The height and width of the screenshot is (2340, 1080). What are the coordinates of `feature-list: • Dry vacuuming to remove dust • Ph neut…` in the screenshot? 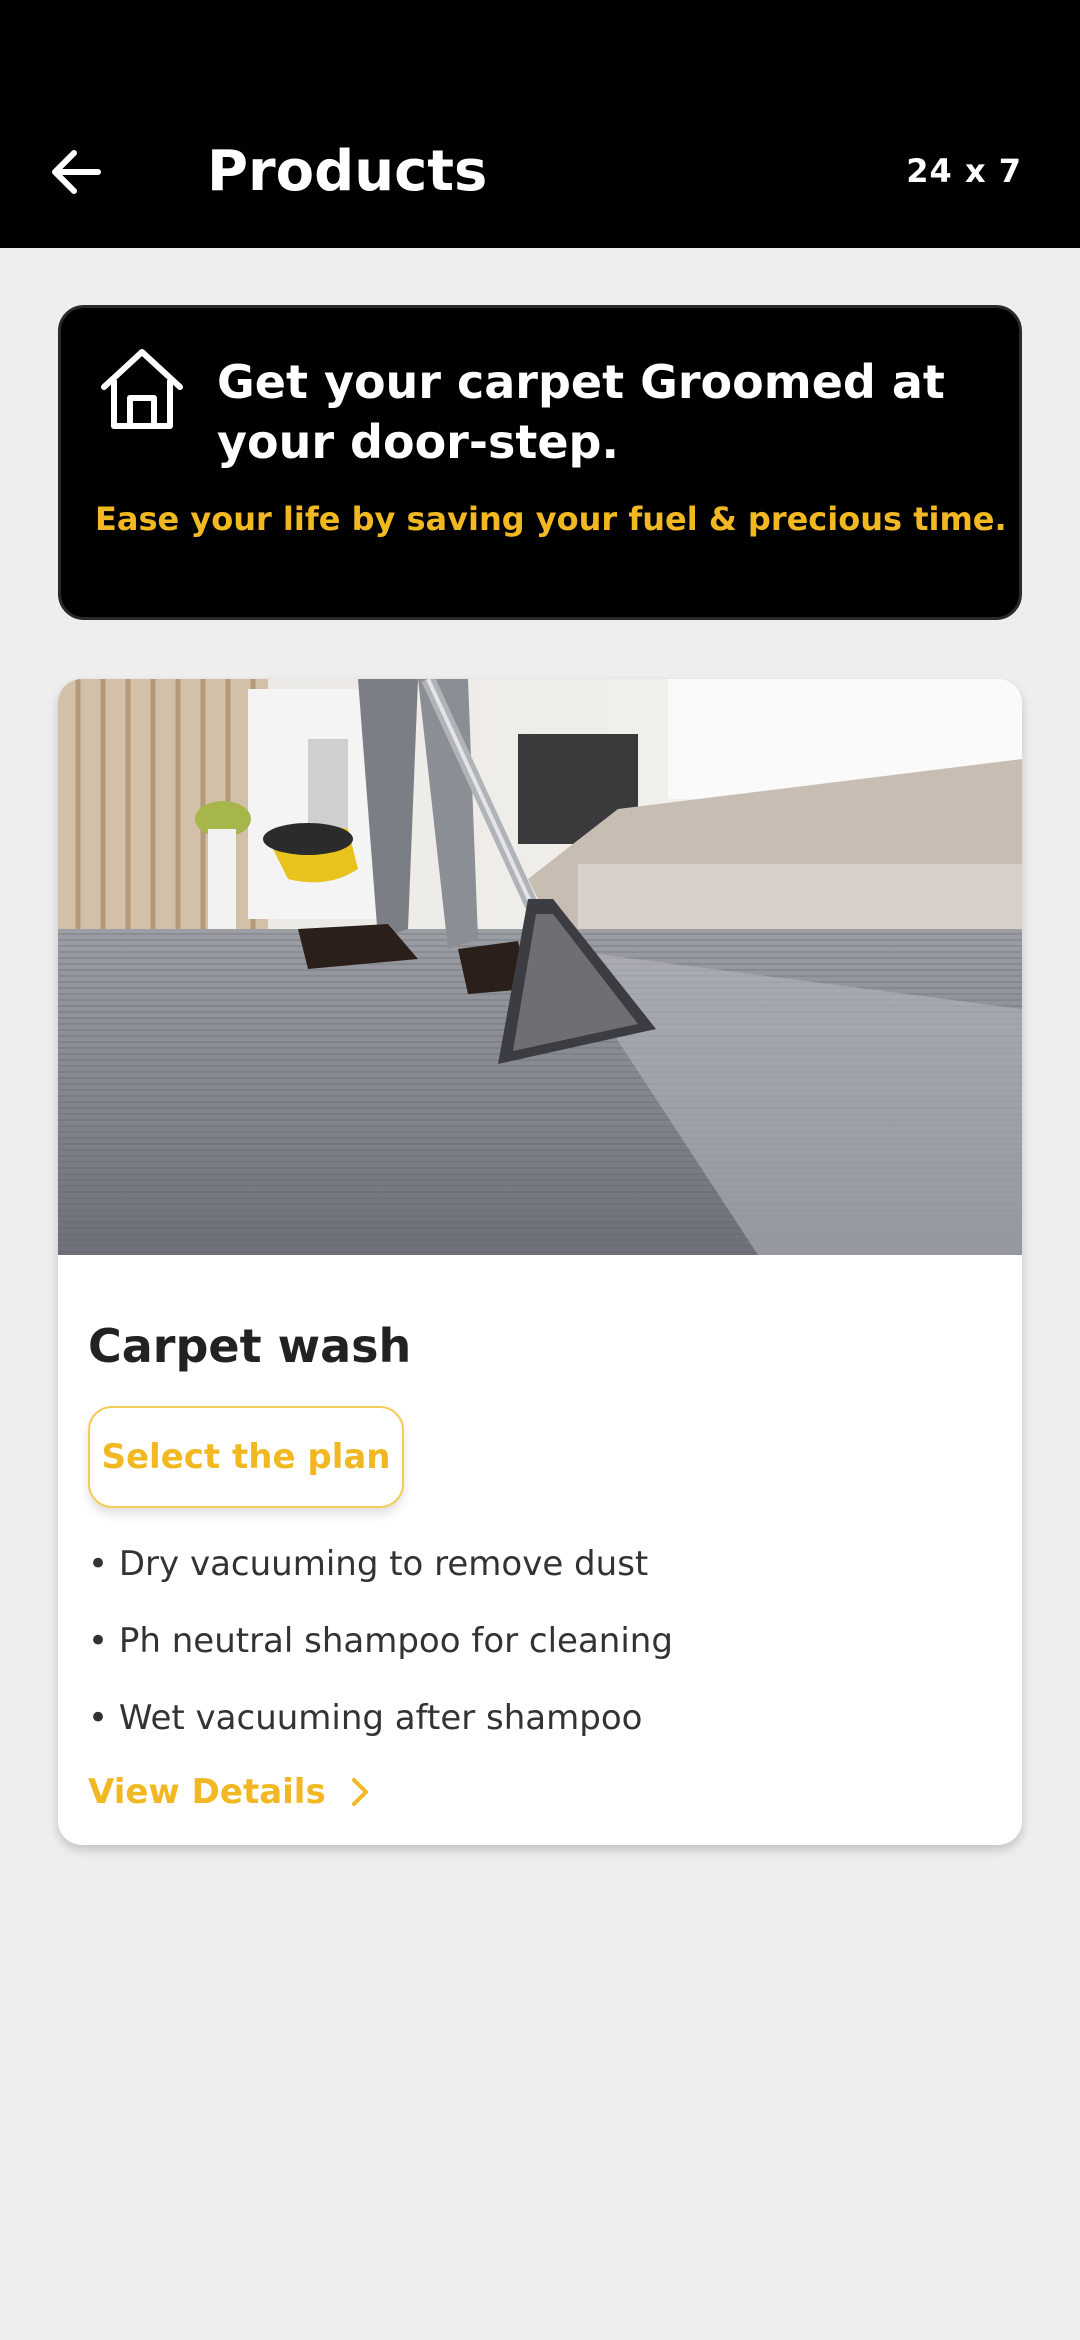 It's located at (380, 1656).